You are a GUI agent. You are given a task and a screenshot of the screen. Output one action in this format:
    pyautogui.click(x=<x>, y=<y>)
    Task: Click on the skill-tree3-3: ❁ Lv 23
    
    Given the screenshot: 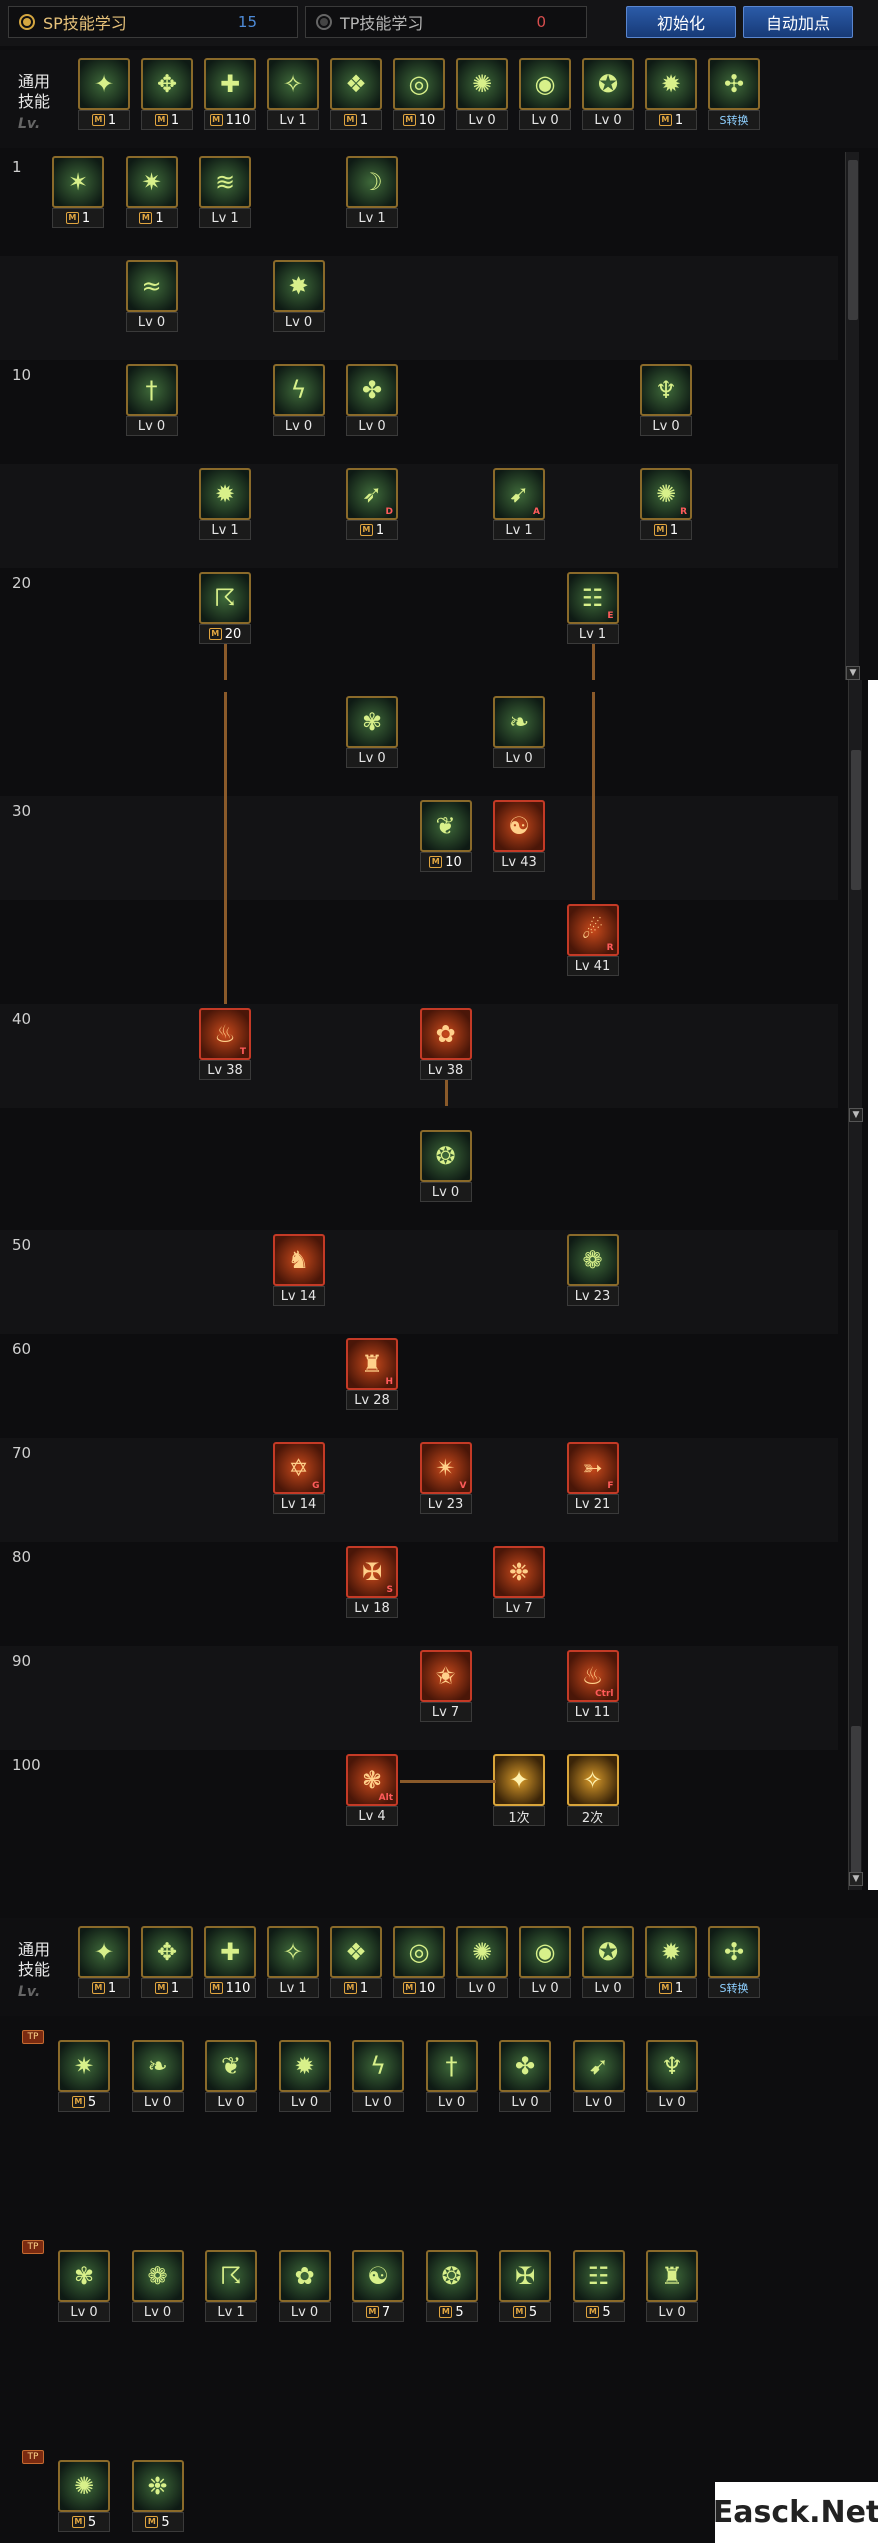 What is the action you would take?
    pyautogui.click(x=592, y=1270)
    